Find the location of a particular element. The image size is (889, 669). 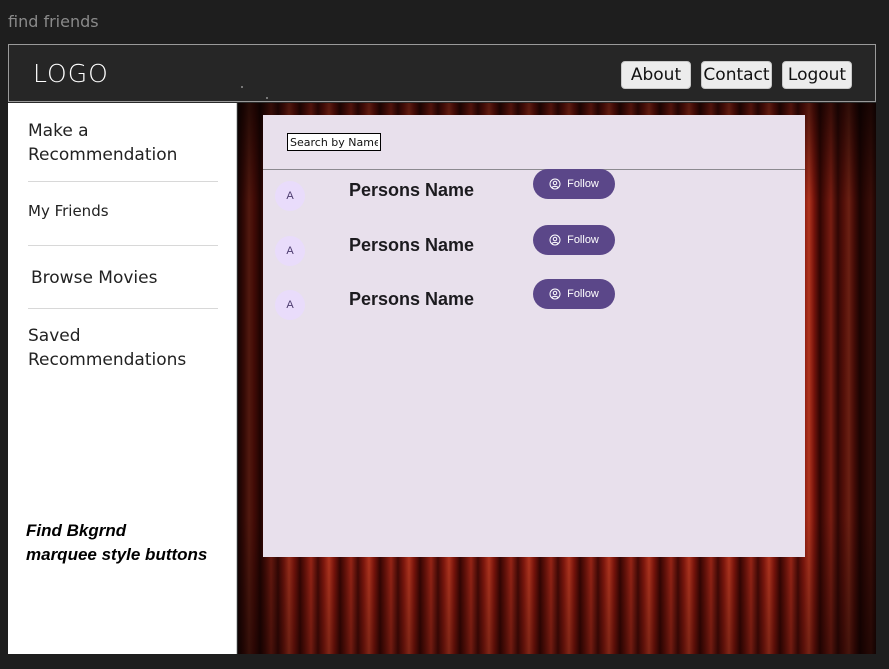

logo: LOGO is located at coordinates (71, 73).